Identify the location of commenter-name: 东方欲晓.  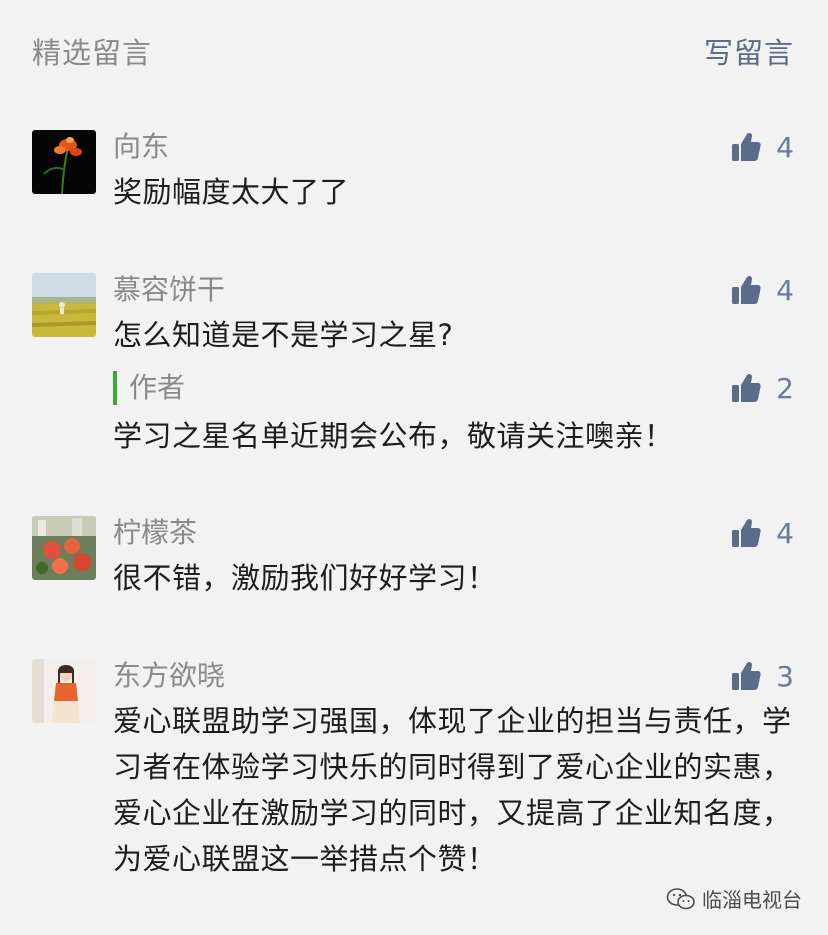
(169, 676).